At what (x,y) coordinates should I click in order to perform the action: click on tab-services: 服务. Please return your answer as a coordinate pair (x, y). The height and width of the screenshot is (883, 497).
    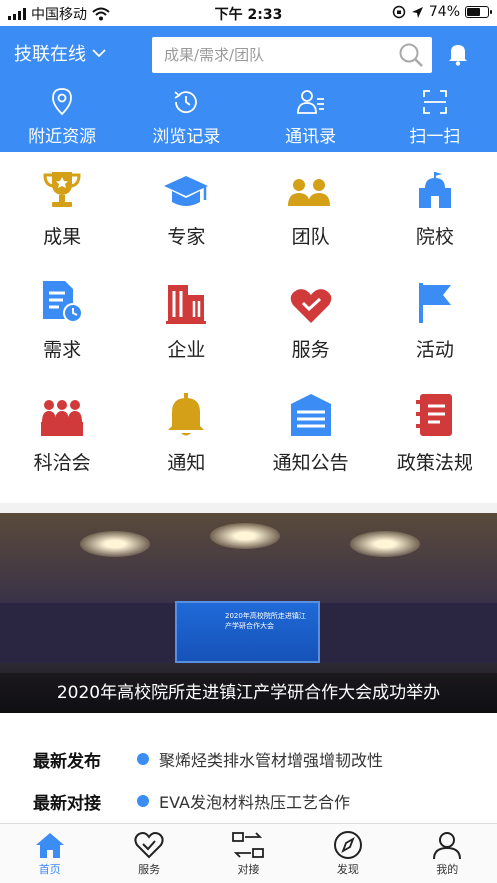
    Looking at the image, I should click on (148, 853).